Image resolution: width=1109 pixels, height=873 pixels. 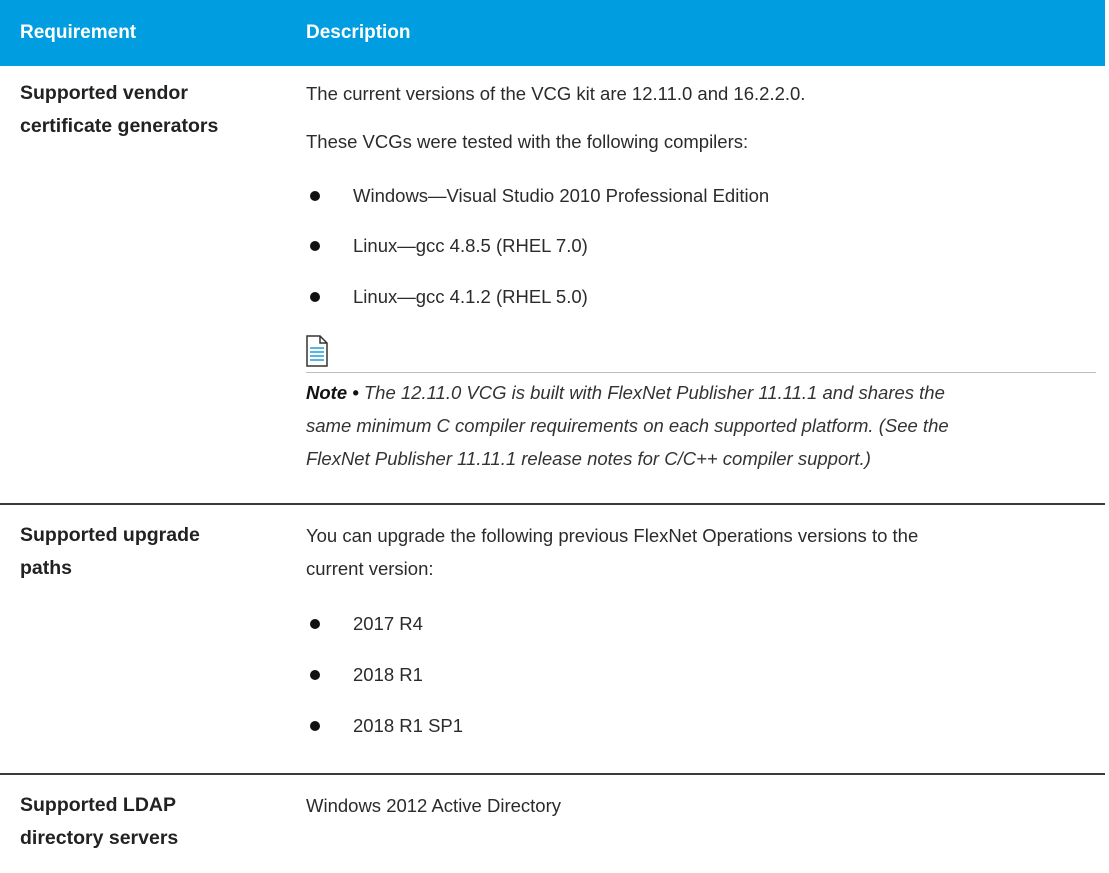 I want to click on header-description: Description, so click(x=358, y=32).